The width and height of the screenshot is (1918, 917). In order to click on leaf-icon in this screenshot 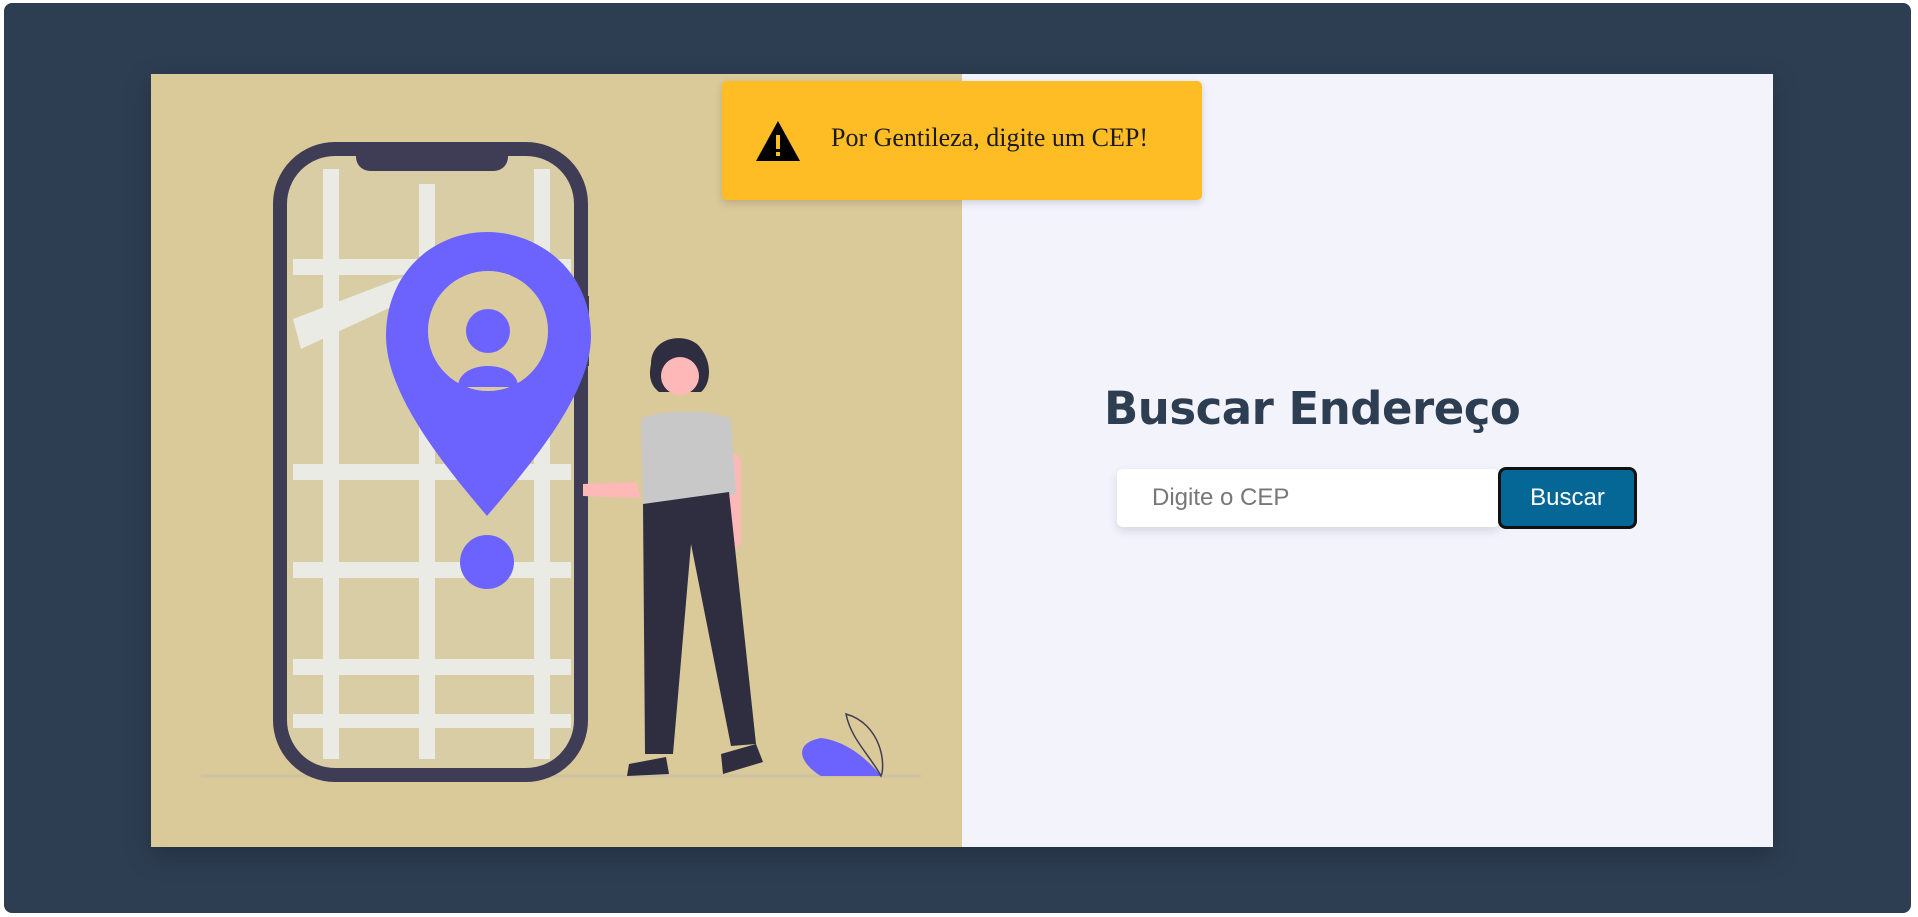, I will do `click(843, 745)`.